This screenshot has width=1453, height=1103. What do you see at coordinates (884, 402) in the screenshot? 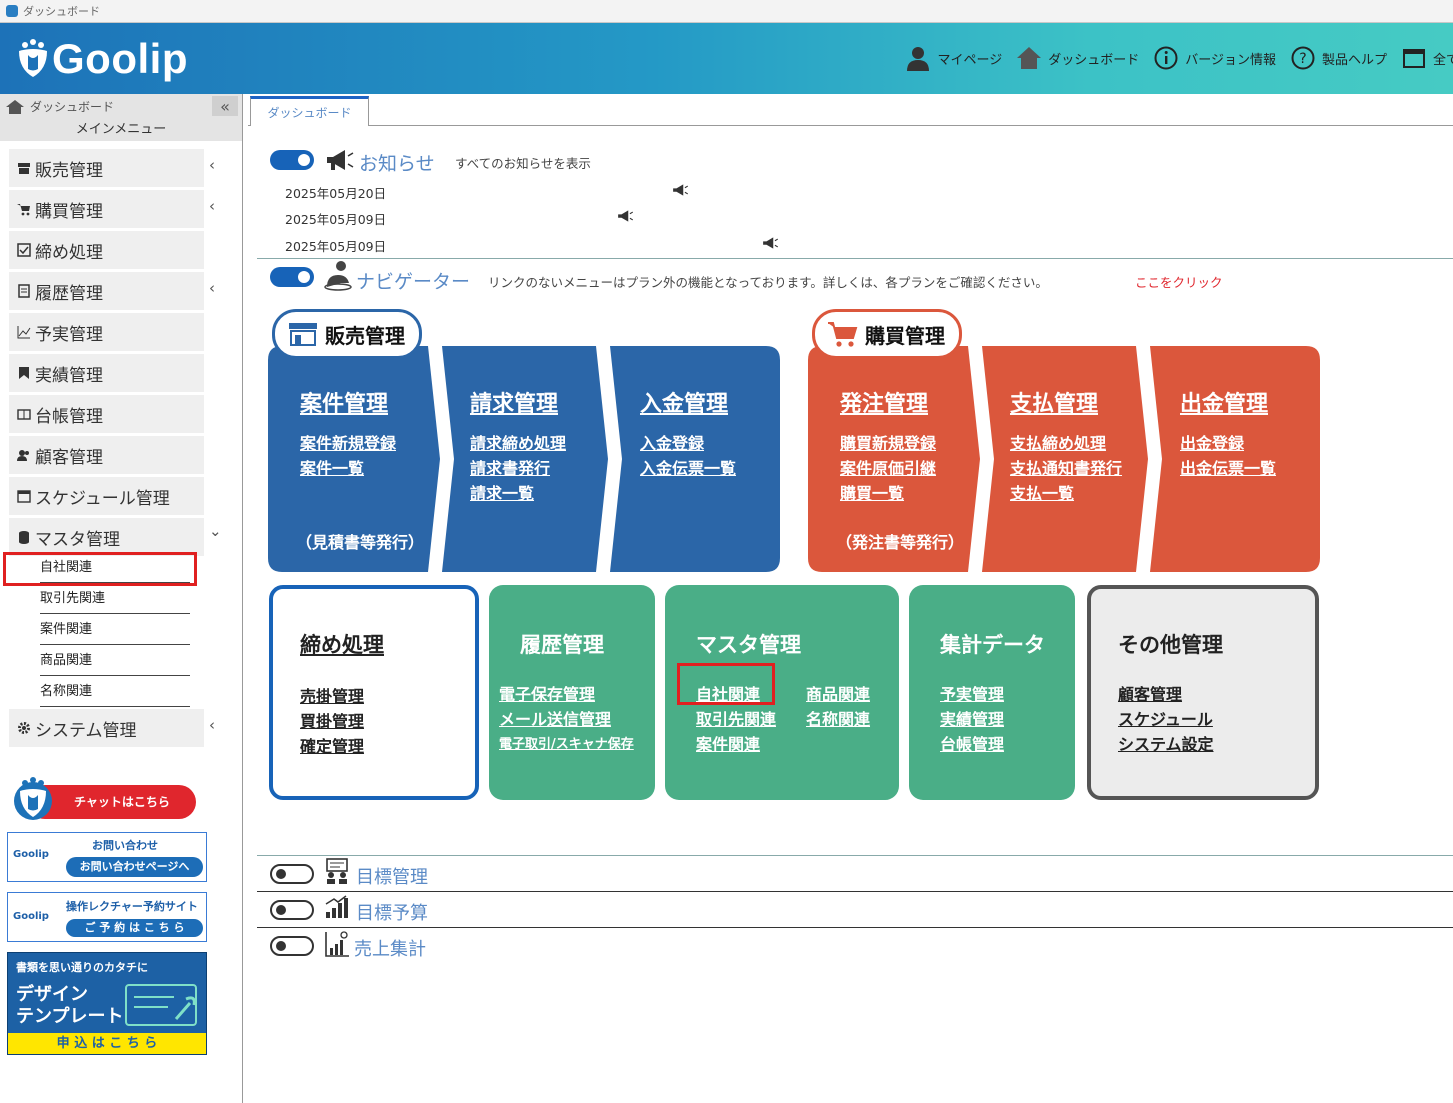
I see `purchase-col1-title: 発注管理` at bounding box center [884, 402].